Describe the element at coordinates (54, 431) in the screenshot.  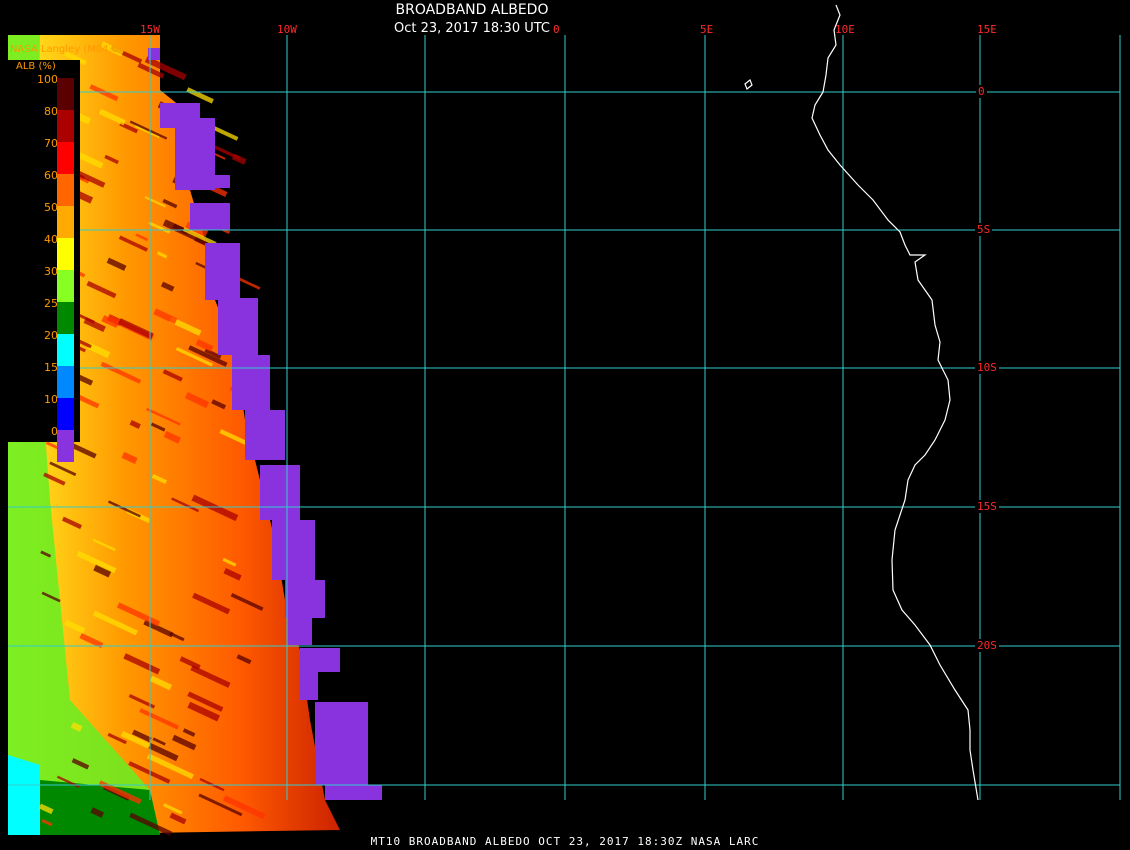
I see `legend-label: 0` at that location.